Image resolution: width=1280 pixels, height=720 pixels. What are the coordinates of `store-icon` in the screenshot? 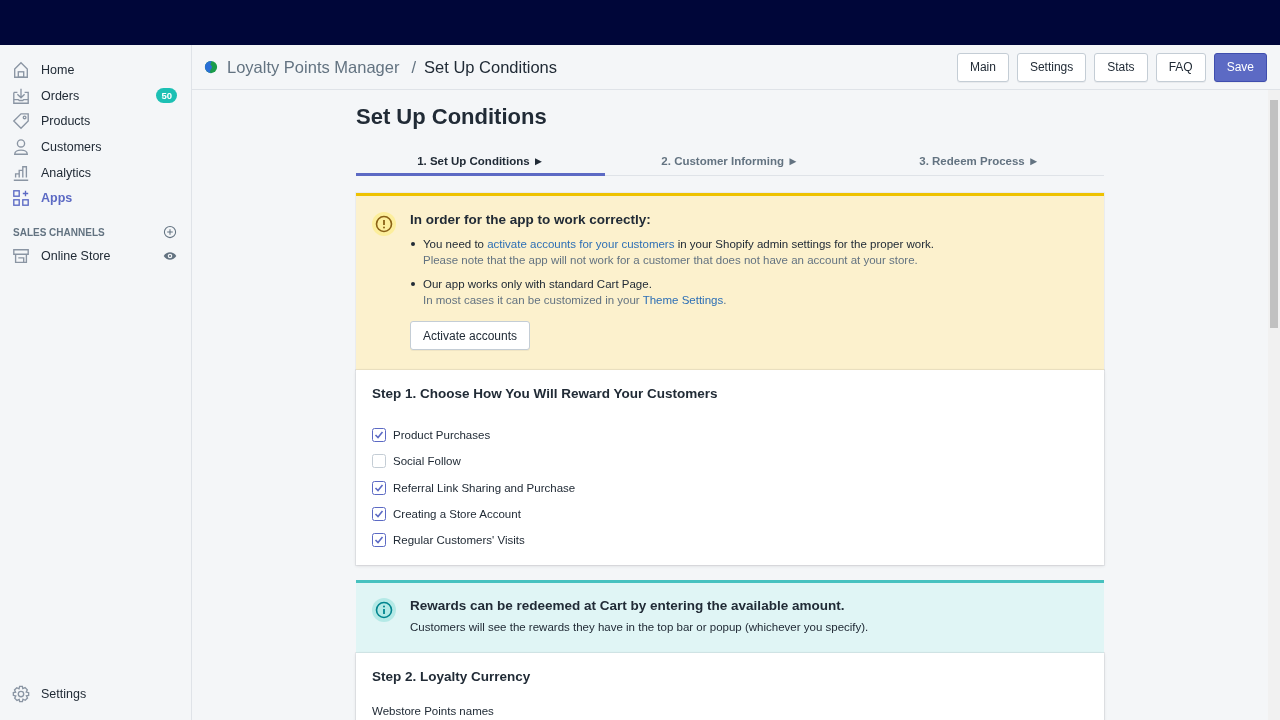 It's located at (21, 255).